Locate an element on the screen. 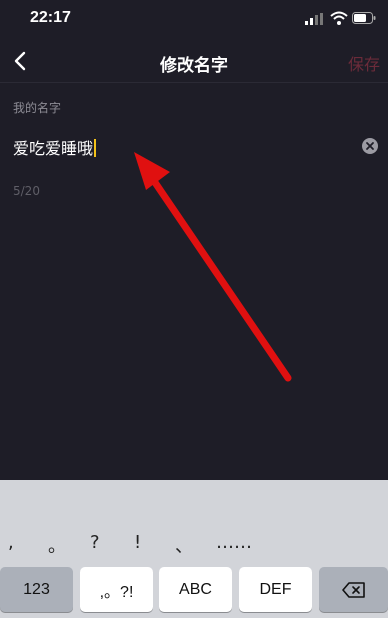 The height and width of the screenshot is (618, 388). name-label: 我的名字 is located at coordinates (37, 108).